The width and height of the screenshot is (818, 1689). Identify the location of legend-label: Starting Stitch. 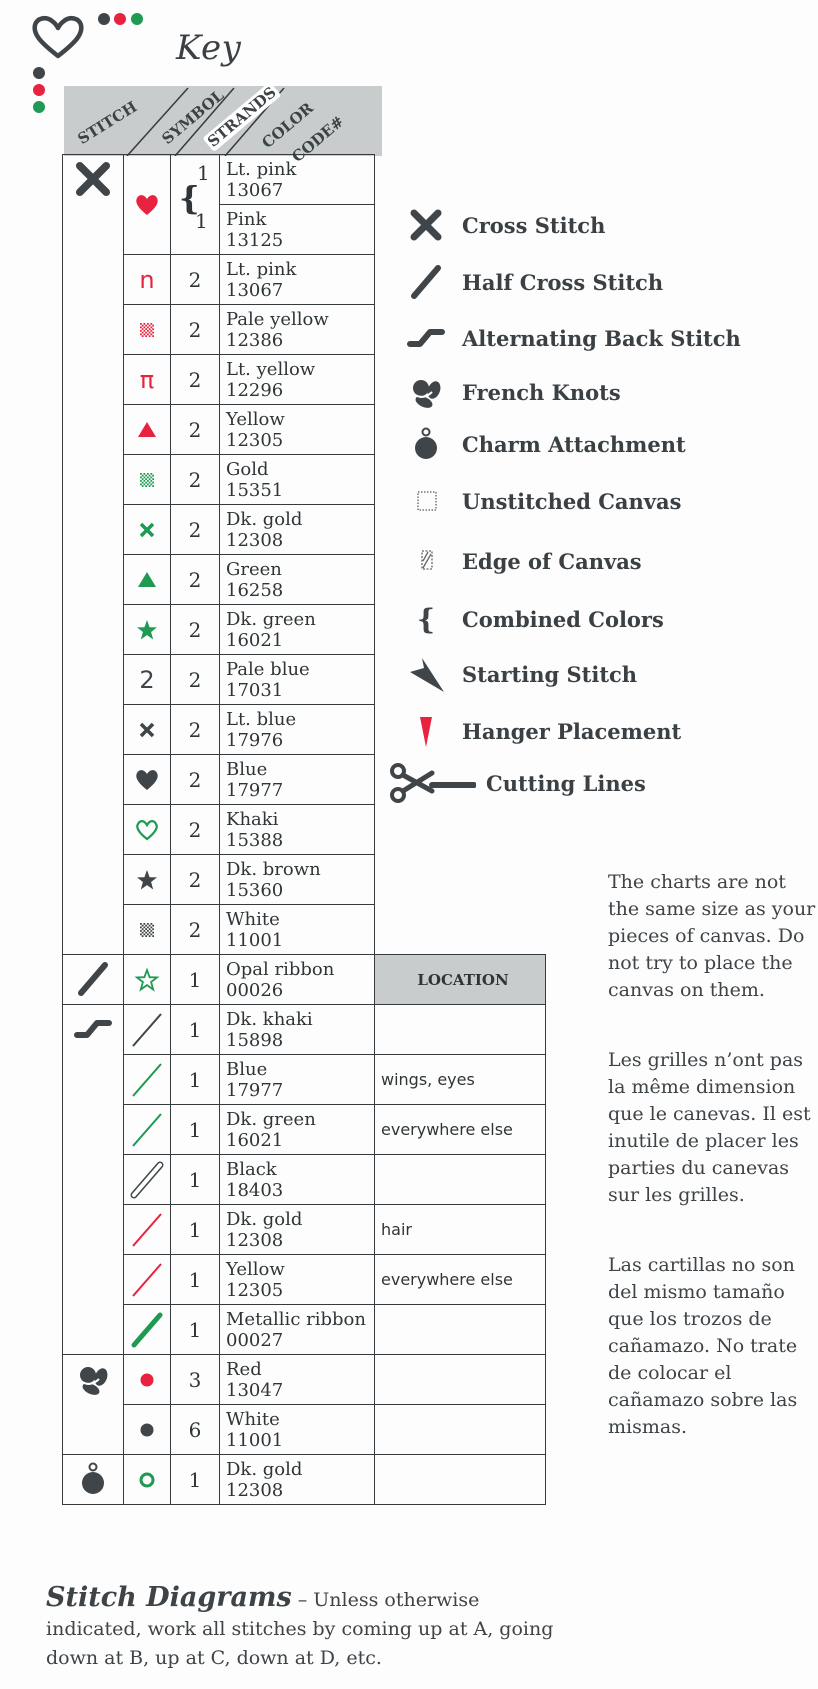
(550, 674).